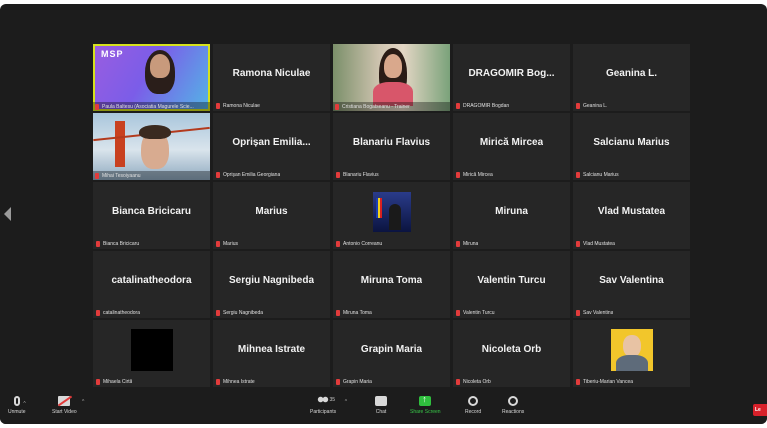 Image resolution: width=767 pixels, height=428 pixels. I want to click on participant-tile: Mihnea Istrate Mihnea Istrate, so click(271, 353).